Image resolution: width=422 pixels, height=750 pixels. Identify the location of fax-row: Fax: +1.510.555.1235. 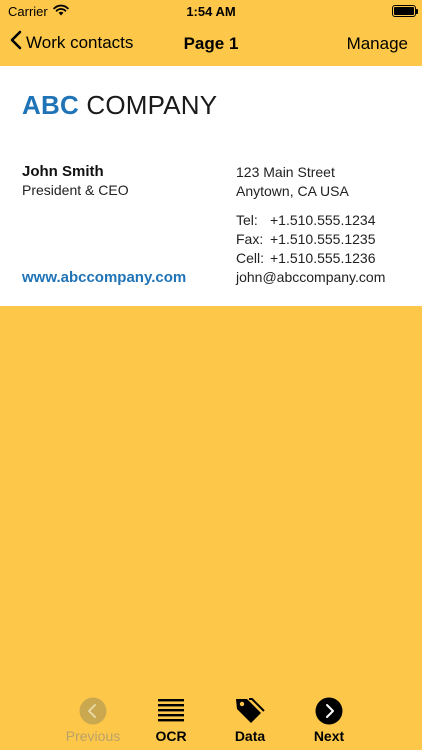
(306, 239).